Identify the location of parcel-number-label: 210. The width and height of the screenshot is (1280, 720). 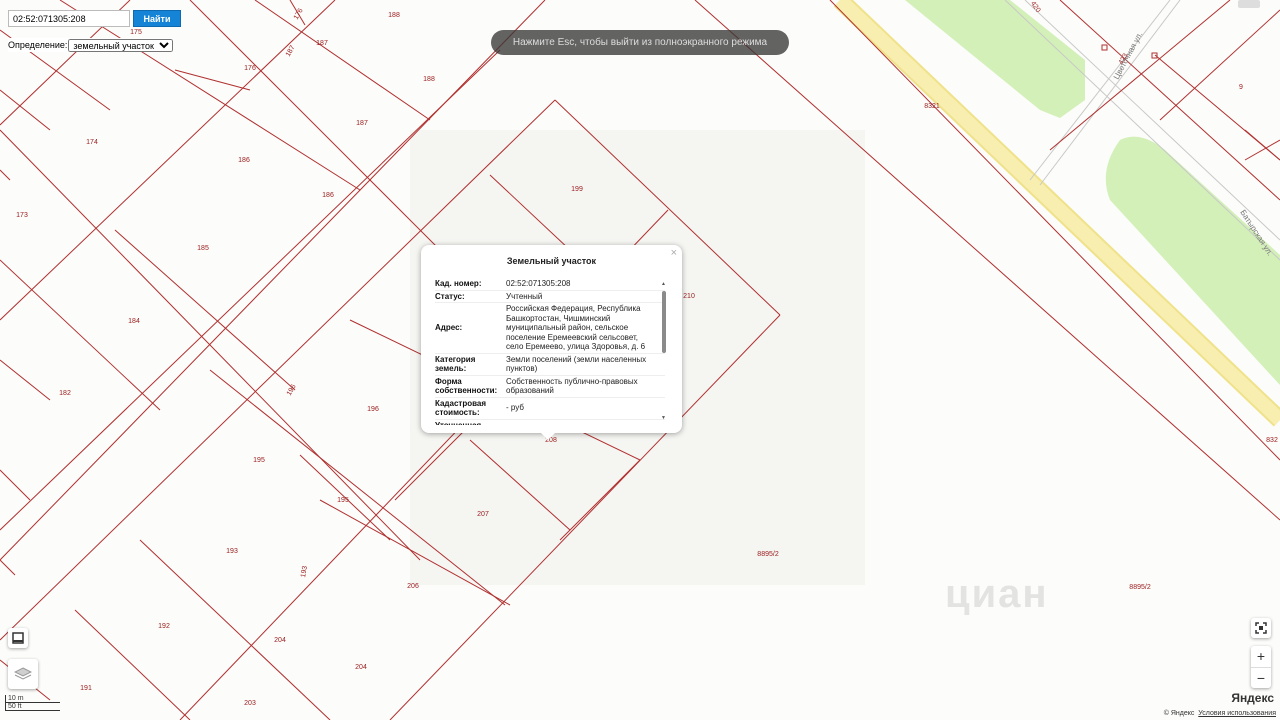
(689, 296).